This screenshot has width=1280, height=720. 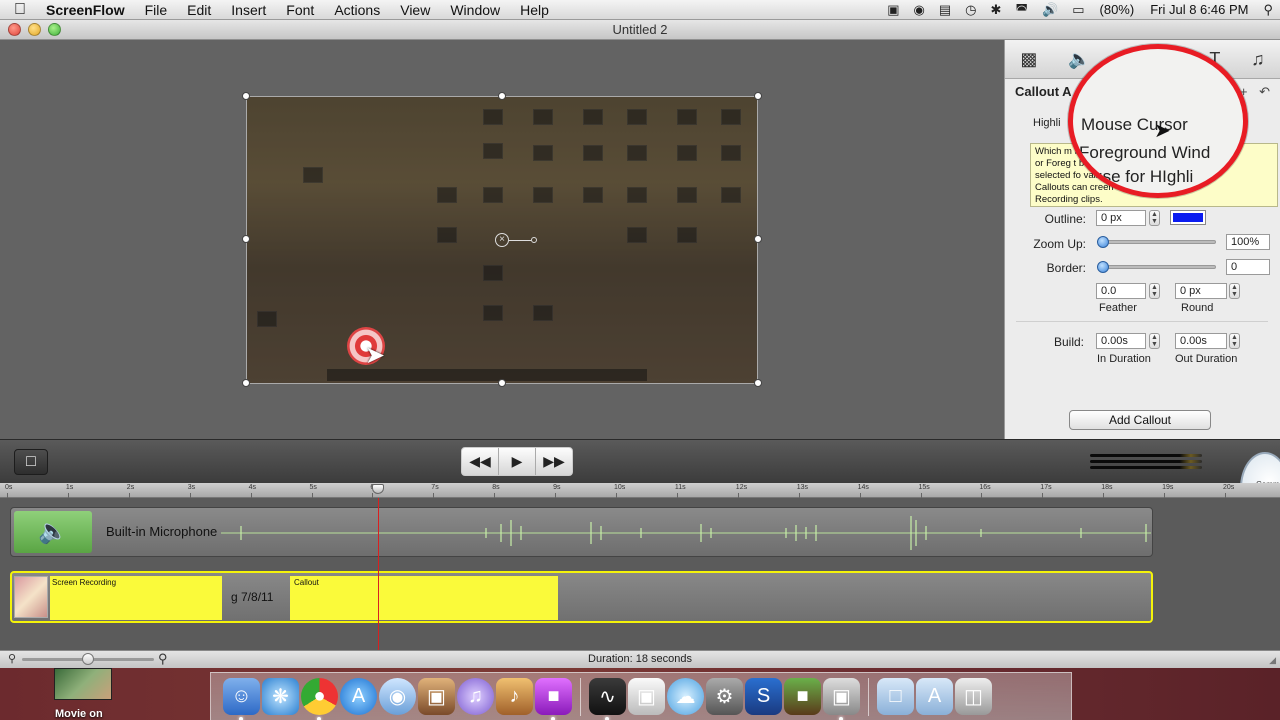 What do you see at coordinates (1154, 218) in the screenshot?
I see `outline-stepper: ▲ ▼` at bounding box center [1154, 218].